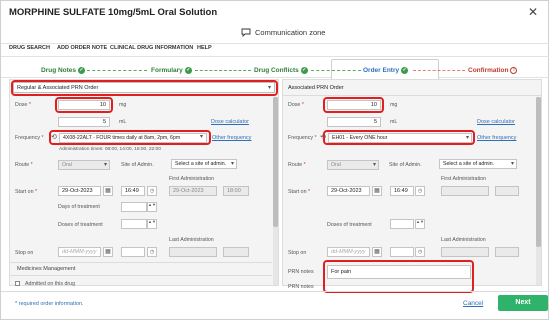 This screenshot has height=320, width=549. Describe the element at coordinates (192, 179) in the screenshot. I see `first-admin-label: First Administration` at that location.